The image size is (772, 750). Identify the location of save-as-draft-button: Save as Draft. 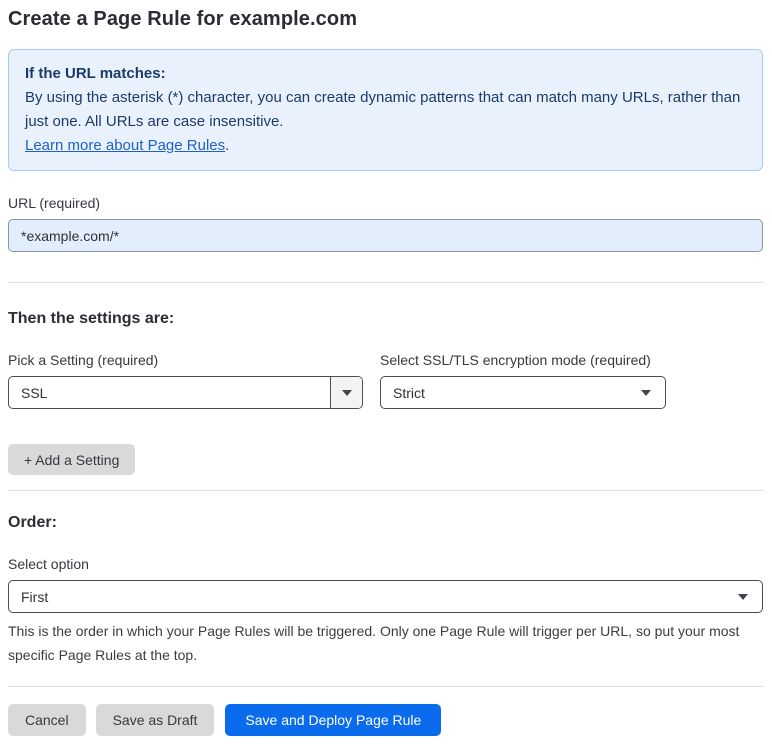
(155, 720).